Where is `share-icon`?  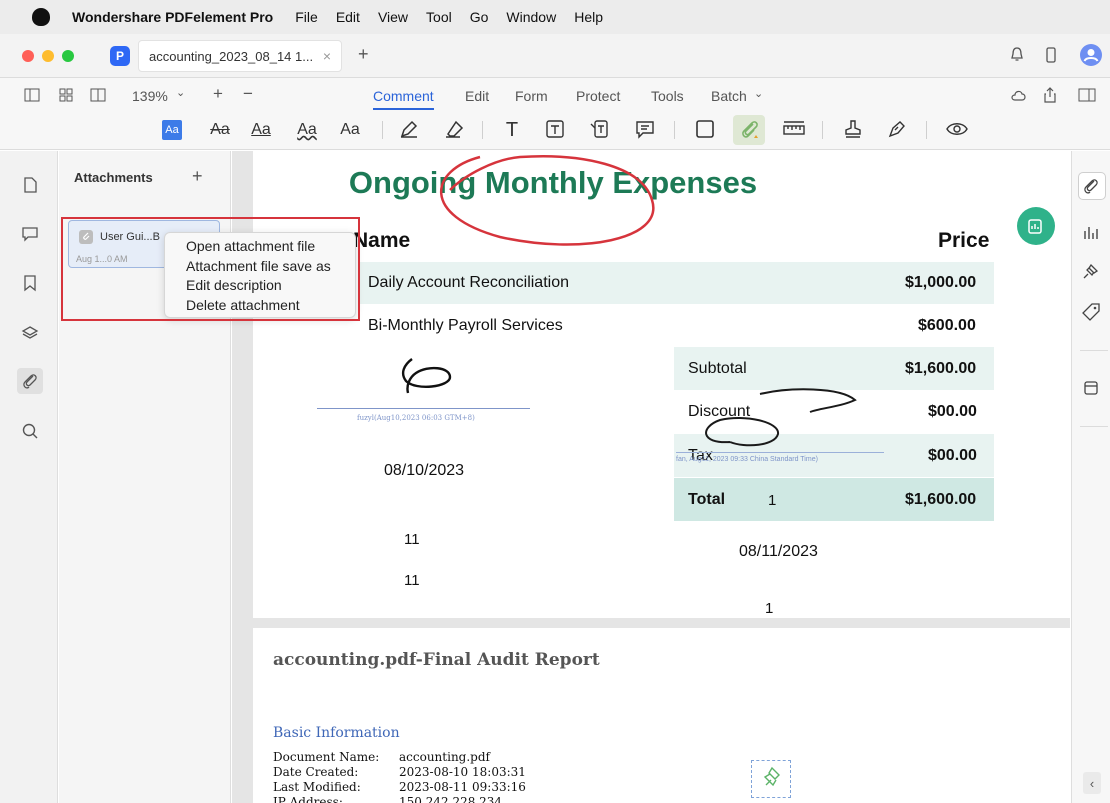 share-icon is located at coordinates (1050, 95).